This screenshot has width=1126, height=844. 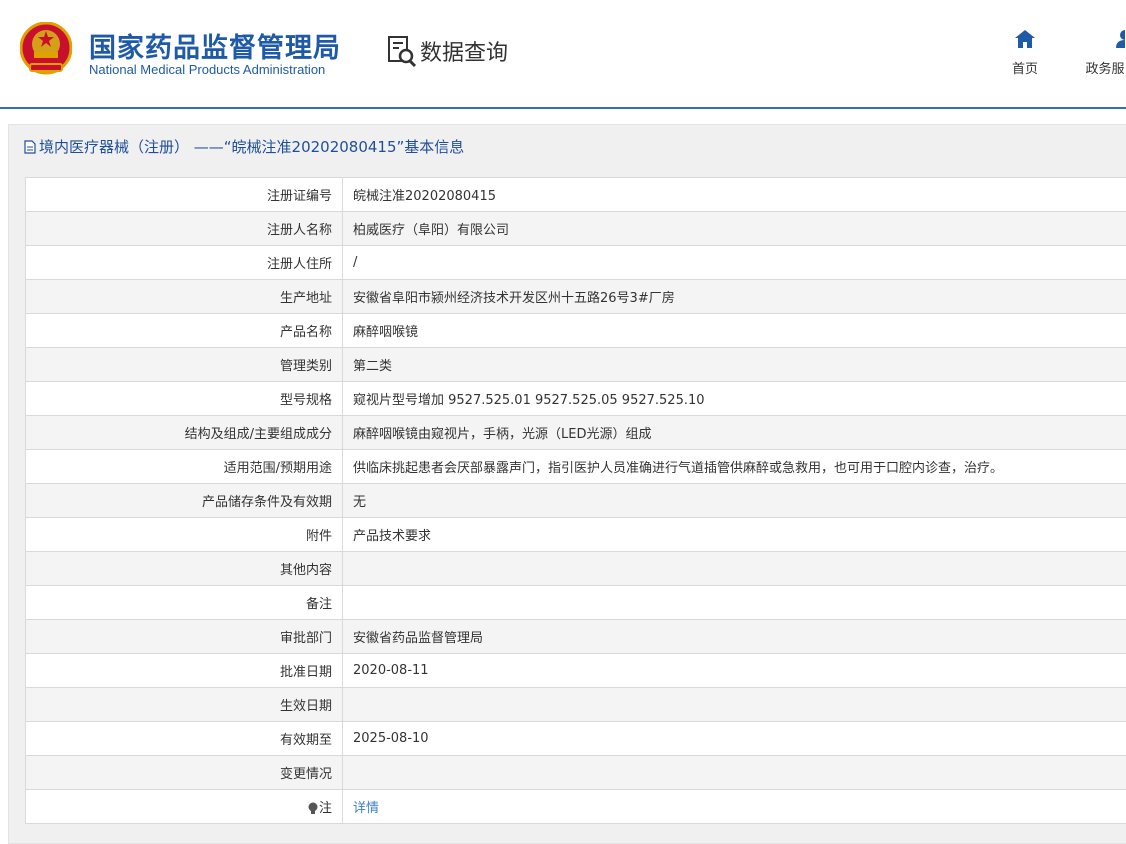 I want to click on table-row: 生效日期, so click(x=576, y=705).